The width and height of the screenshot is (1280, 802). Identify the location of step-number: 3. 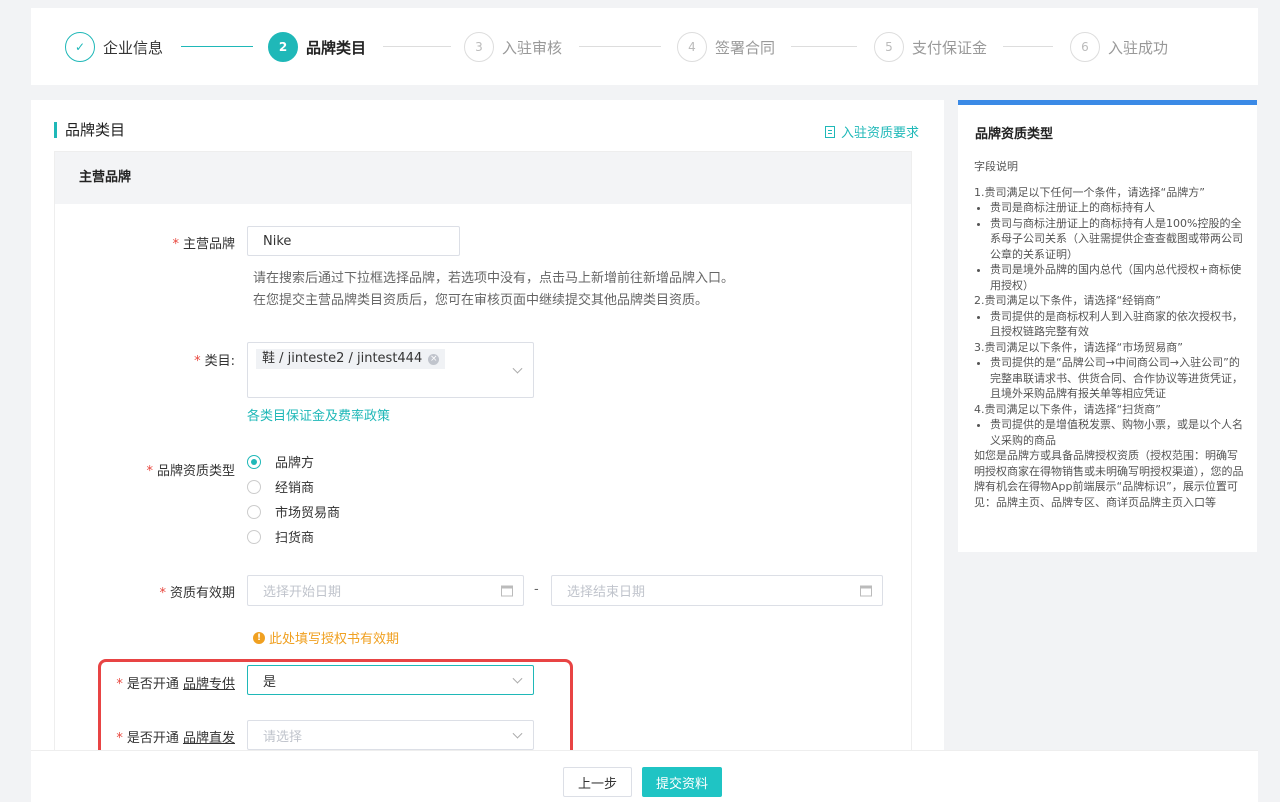
(479, 47).